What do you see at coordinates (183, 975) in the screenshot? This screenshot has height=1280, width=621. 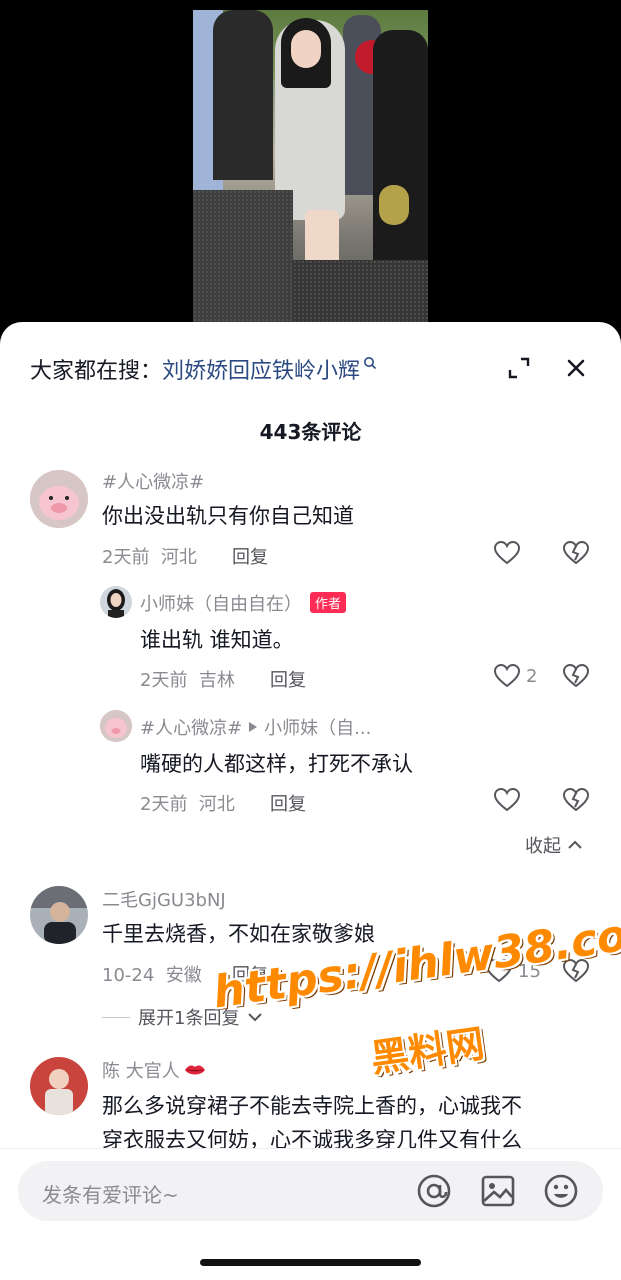 I see `comment-location: 安徽` at bounding box center [183, 975].